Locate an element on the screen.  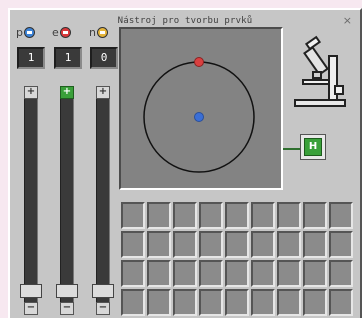
proton-letter: p is located at coordinates (19, 32).